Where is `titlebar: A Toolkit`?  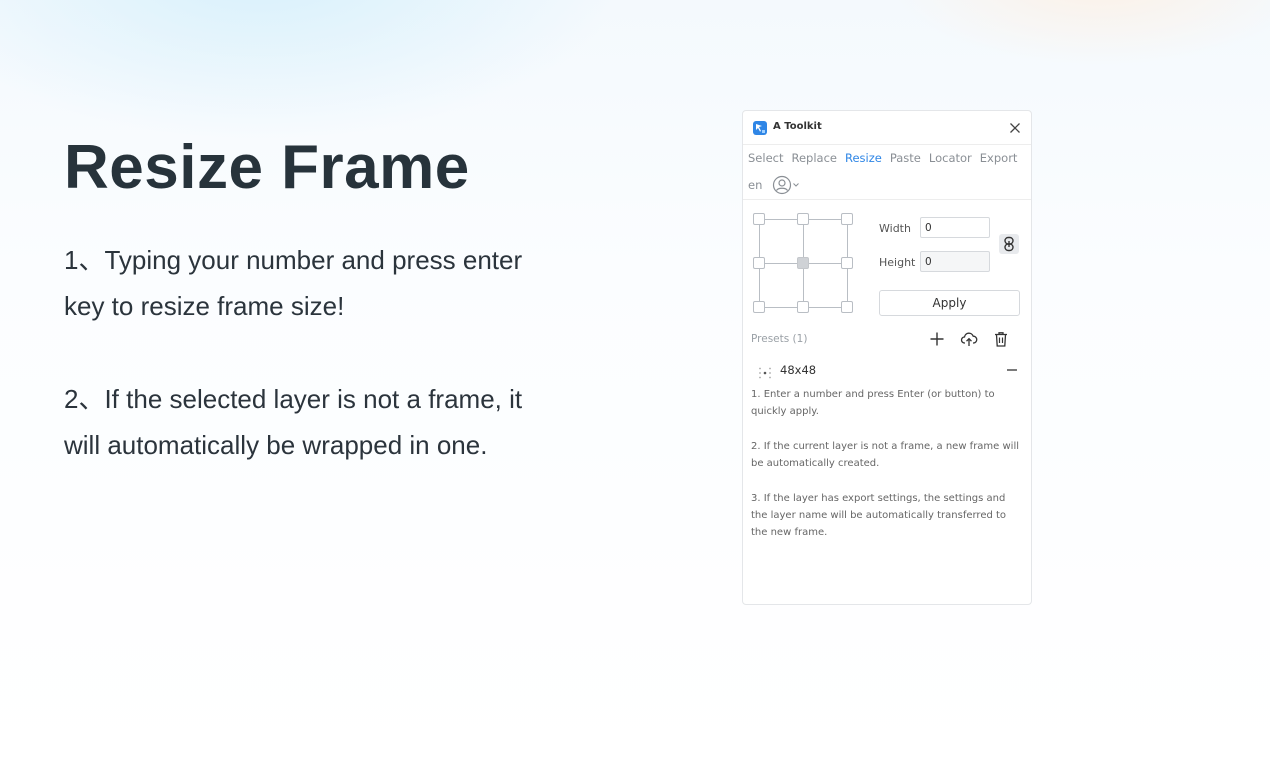
titlebar: A Toolkit is located at coordinates (887, 128).